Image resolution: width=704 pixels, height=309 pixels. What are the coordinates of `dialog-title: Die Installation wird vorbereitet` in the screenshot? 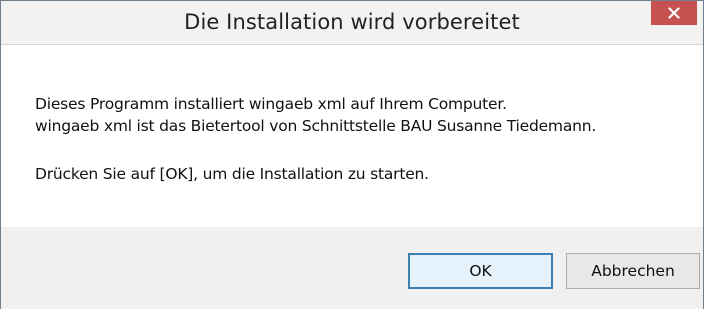 It's located at (352, 22).